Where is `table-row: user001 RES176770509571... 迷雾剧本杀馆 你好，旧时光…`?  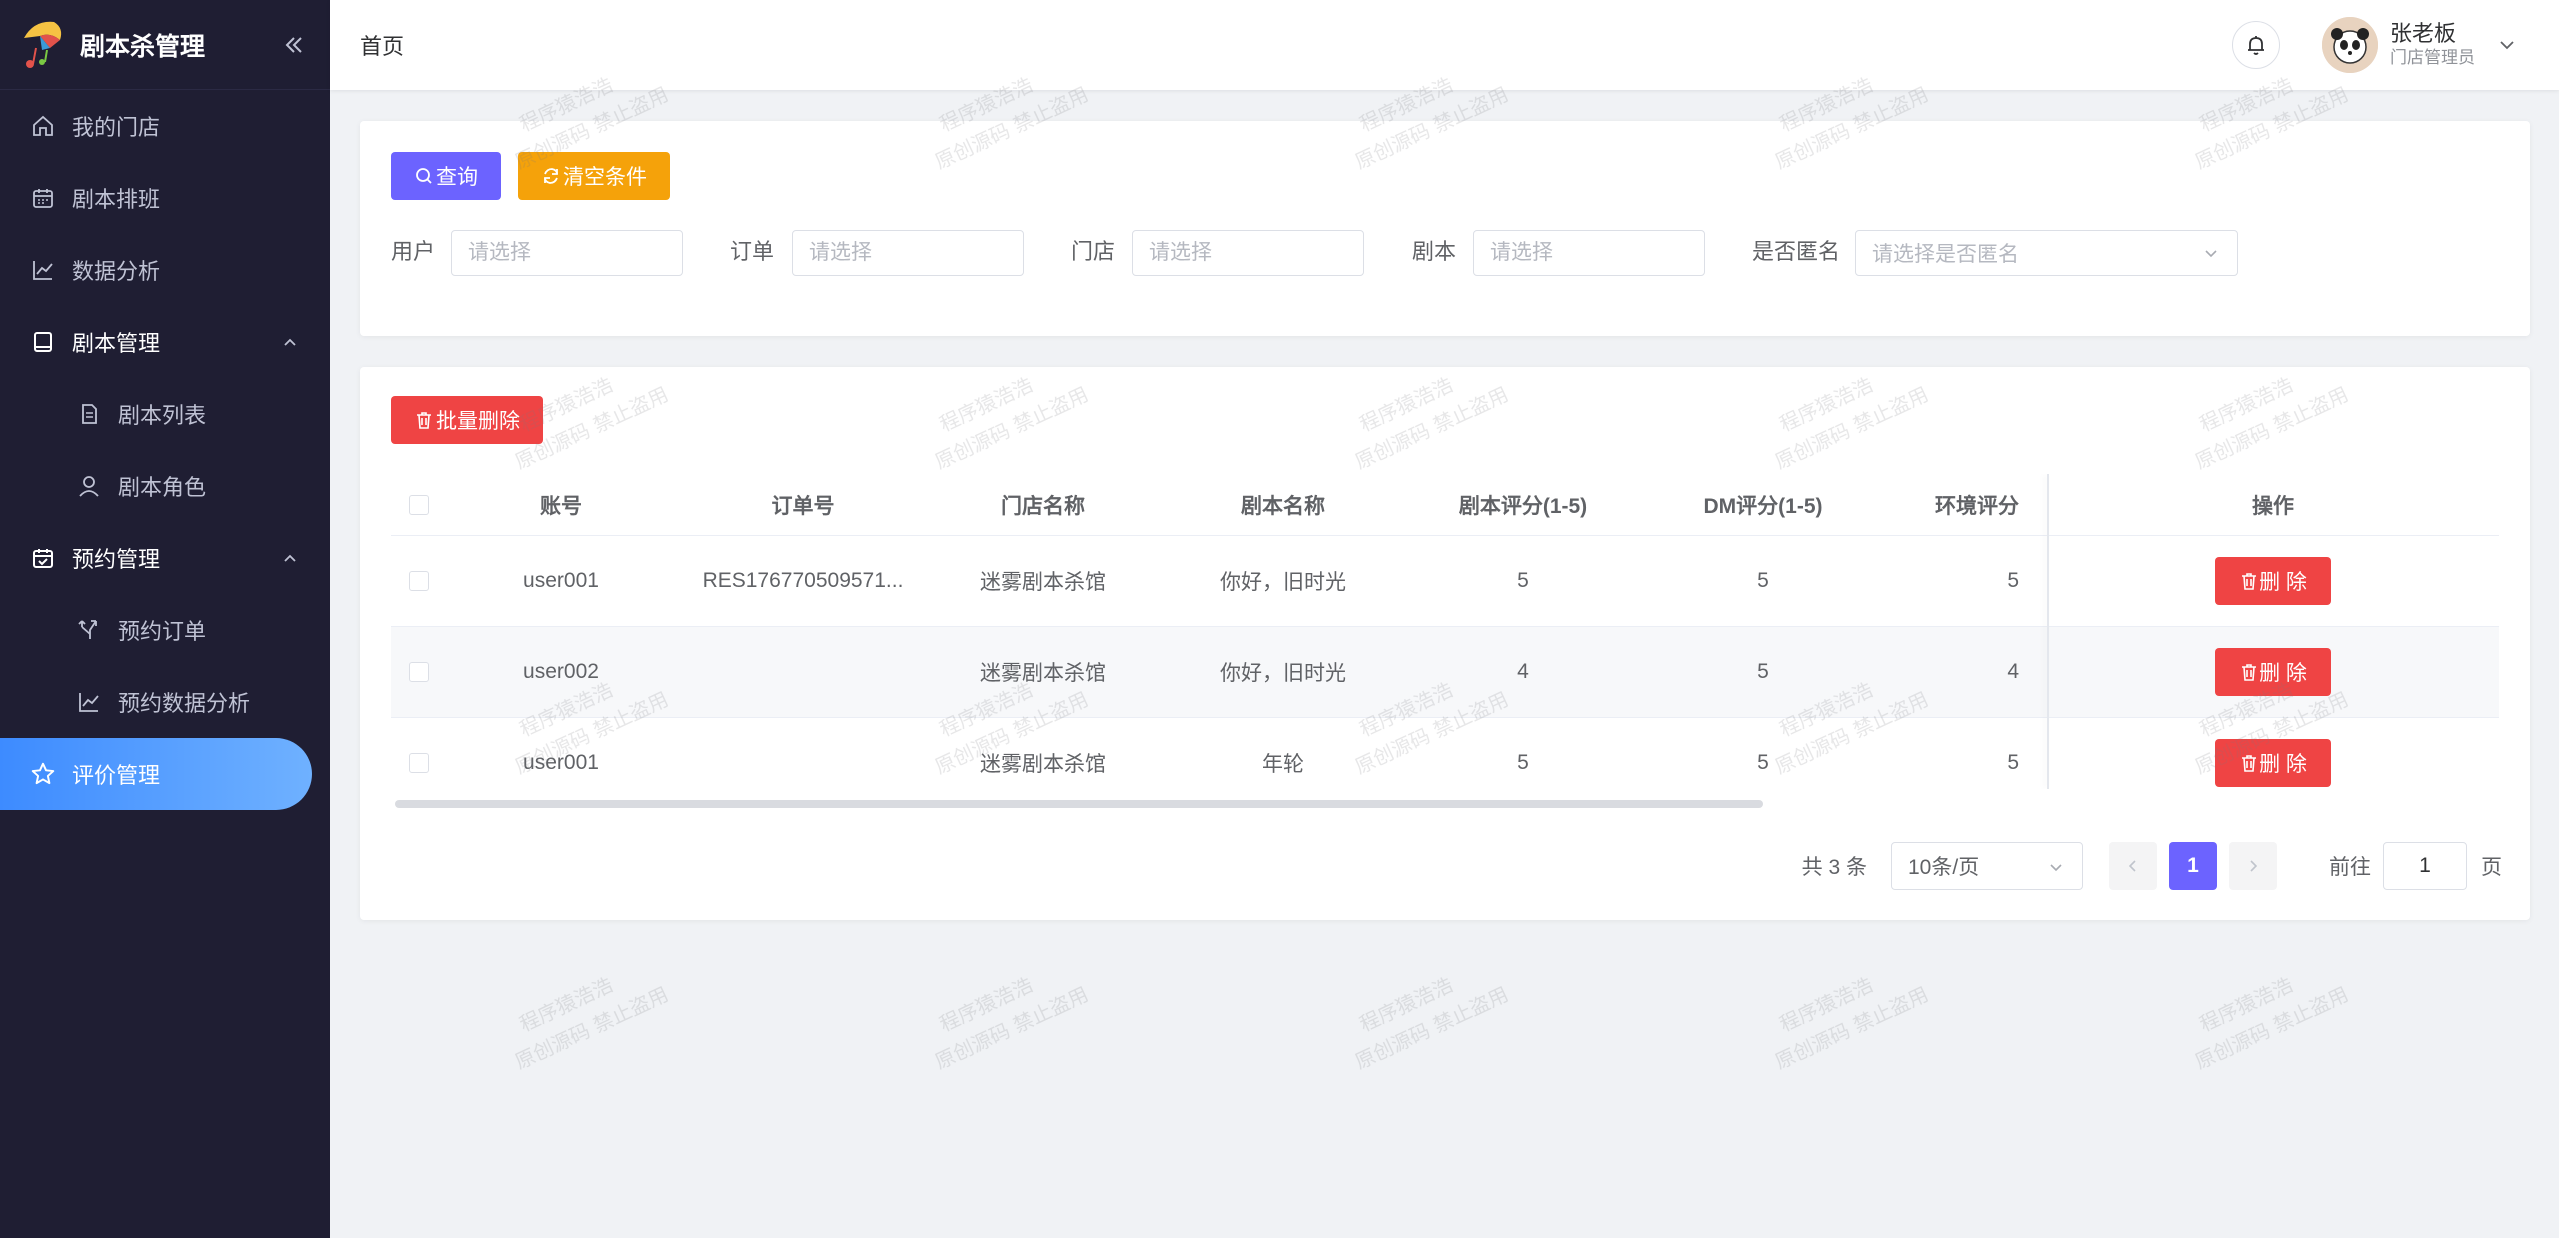 table-row: user001 RES176770509571... 迷雾剧本杀馆 你好，旧时光… is located at coordinates (1445, 581).